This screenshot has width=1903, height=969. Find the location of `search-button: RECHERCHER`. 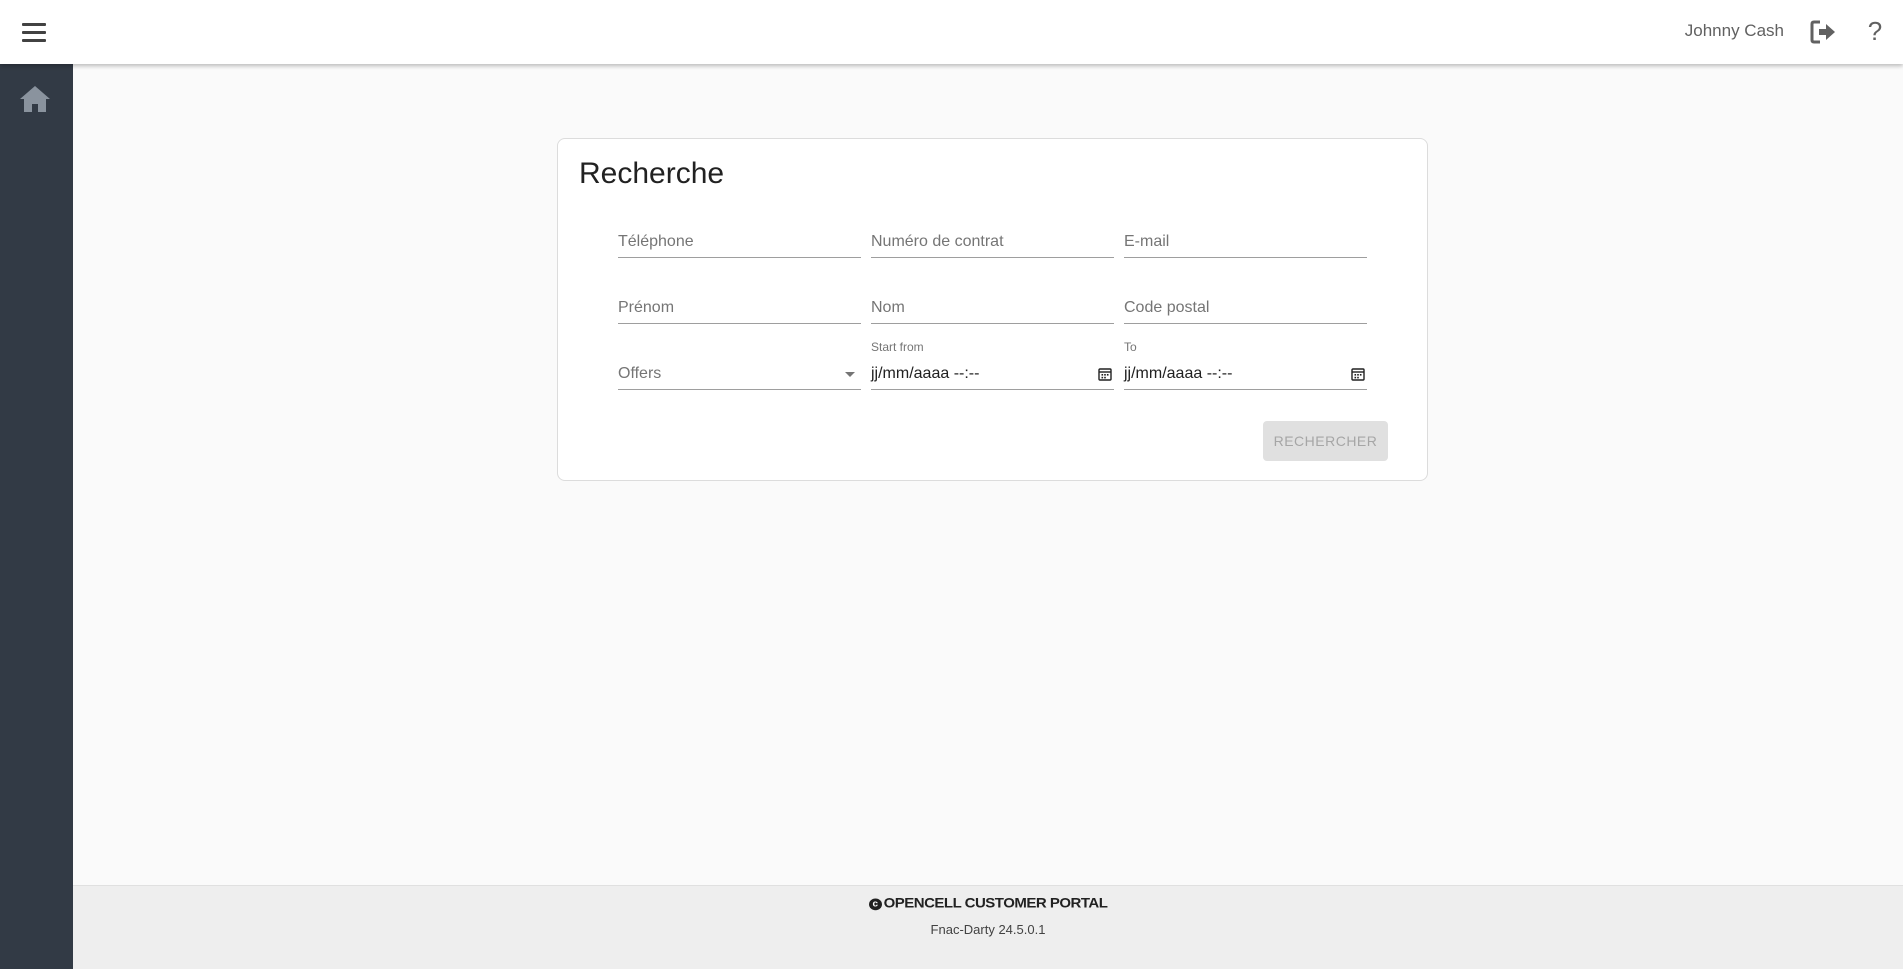

search-button: RECHERCHER is located at coordinates (1325, 441).